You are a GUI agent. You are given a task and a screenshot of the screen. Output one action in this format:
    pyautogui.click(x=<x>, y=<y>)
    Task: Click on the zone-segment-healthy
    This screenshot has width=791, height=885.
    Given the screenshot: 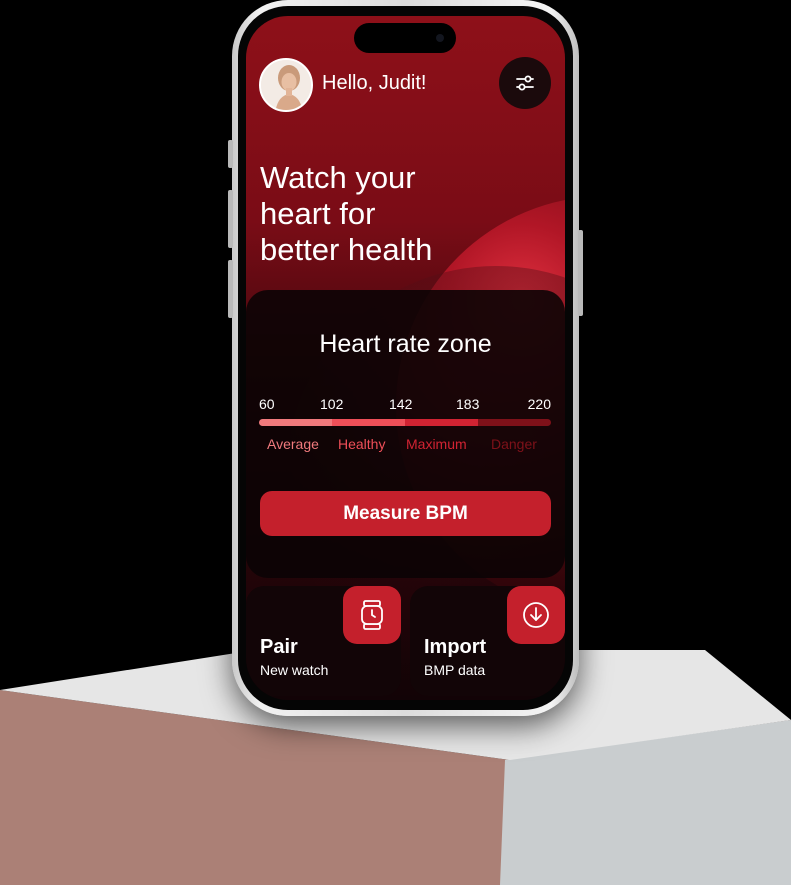 What is the action you would take?
    pyautogui.click(x=368, y=422)
    